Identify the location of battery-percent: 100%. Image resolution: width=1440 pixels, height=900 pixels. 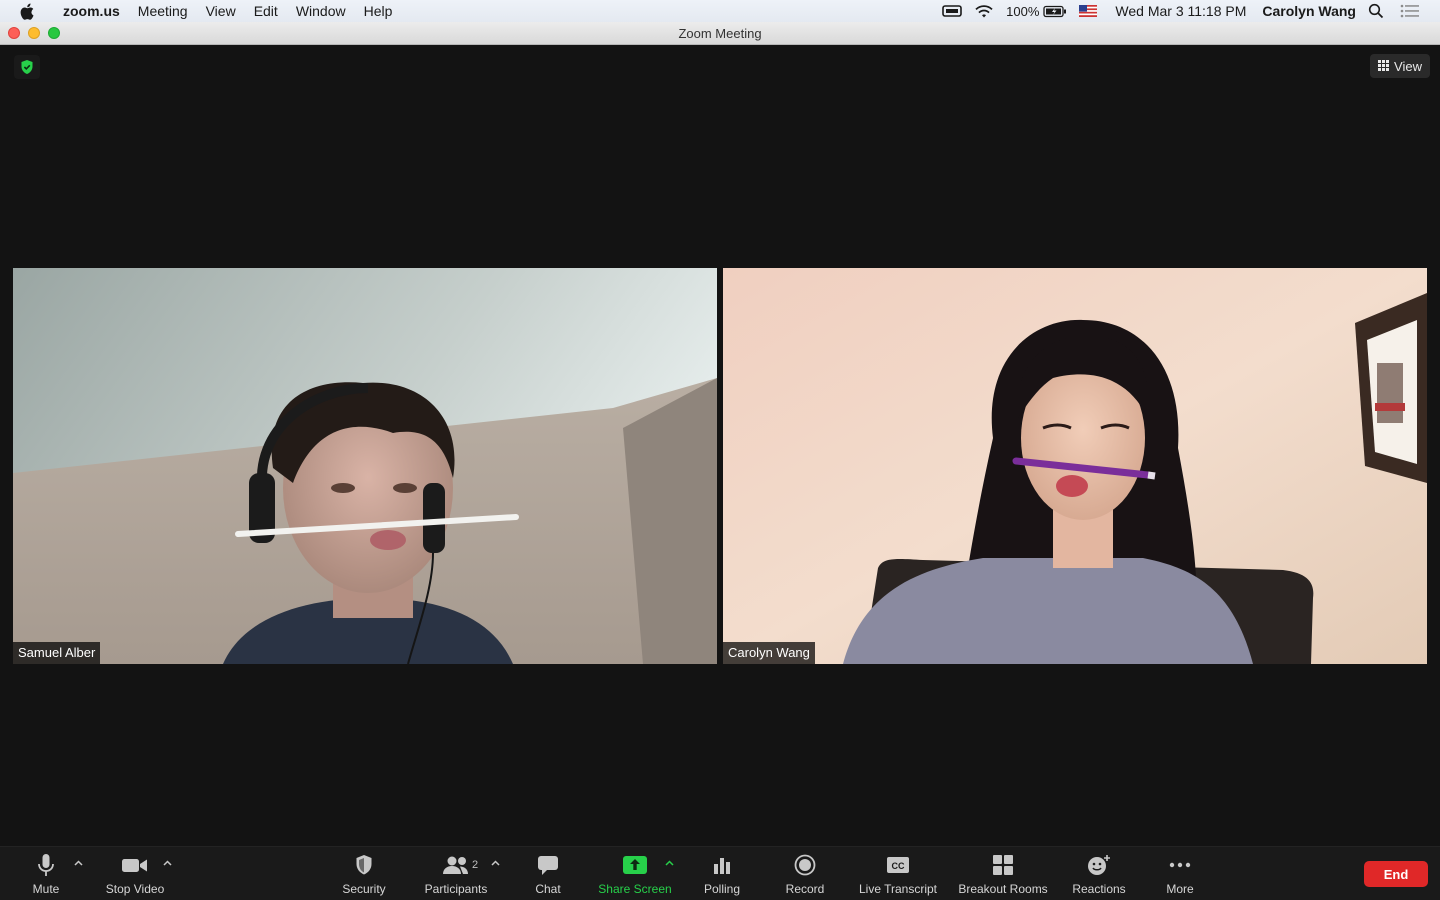
(1023, 11).